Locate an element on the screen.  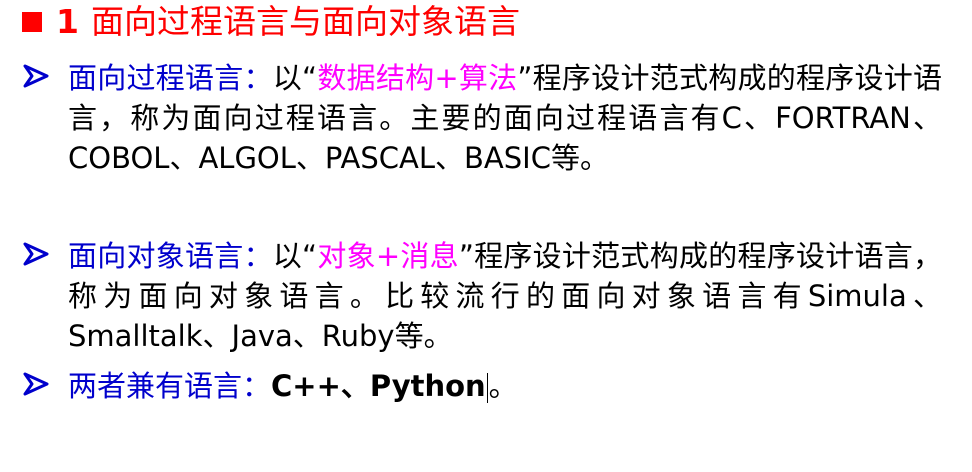
bullet-text: 两者兼有语言：C++、Python。 is located at coordinates (505, 386).